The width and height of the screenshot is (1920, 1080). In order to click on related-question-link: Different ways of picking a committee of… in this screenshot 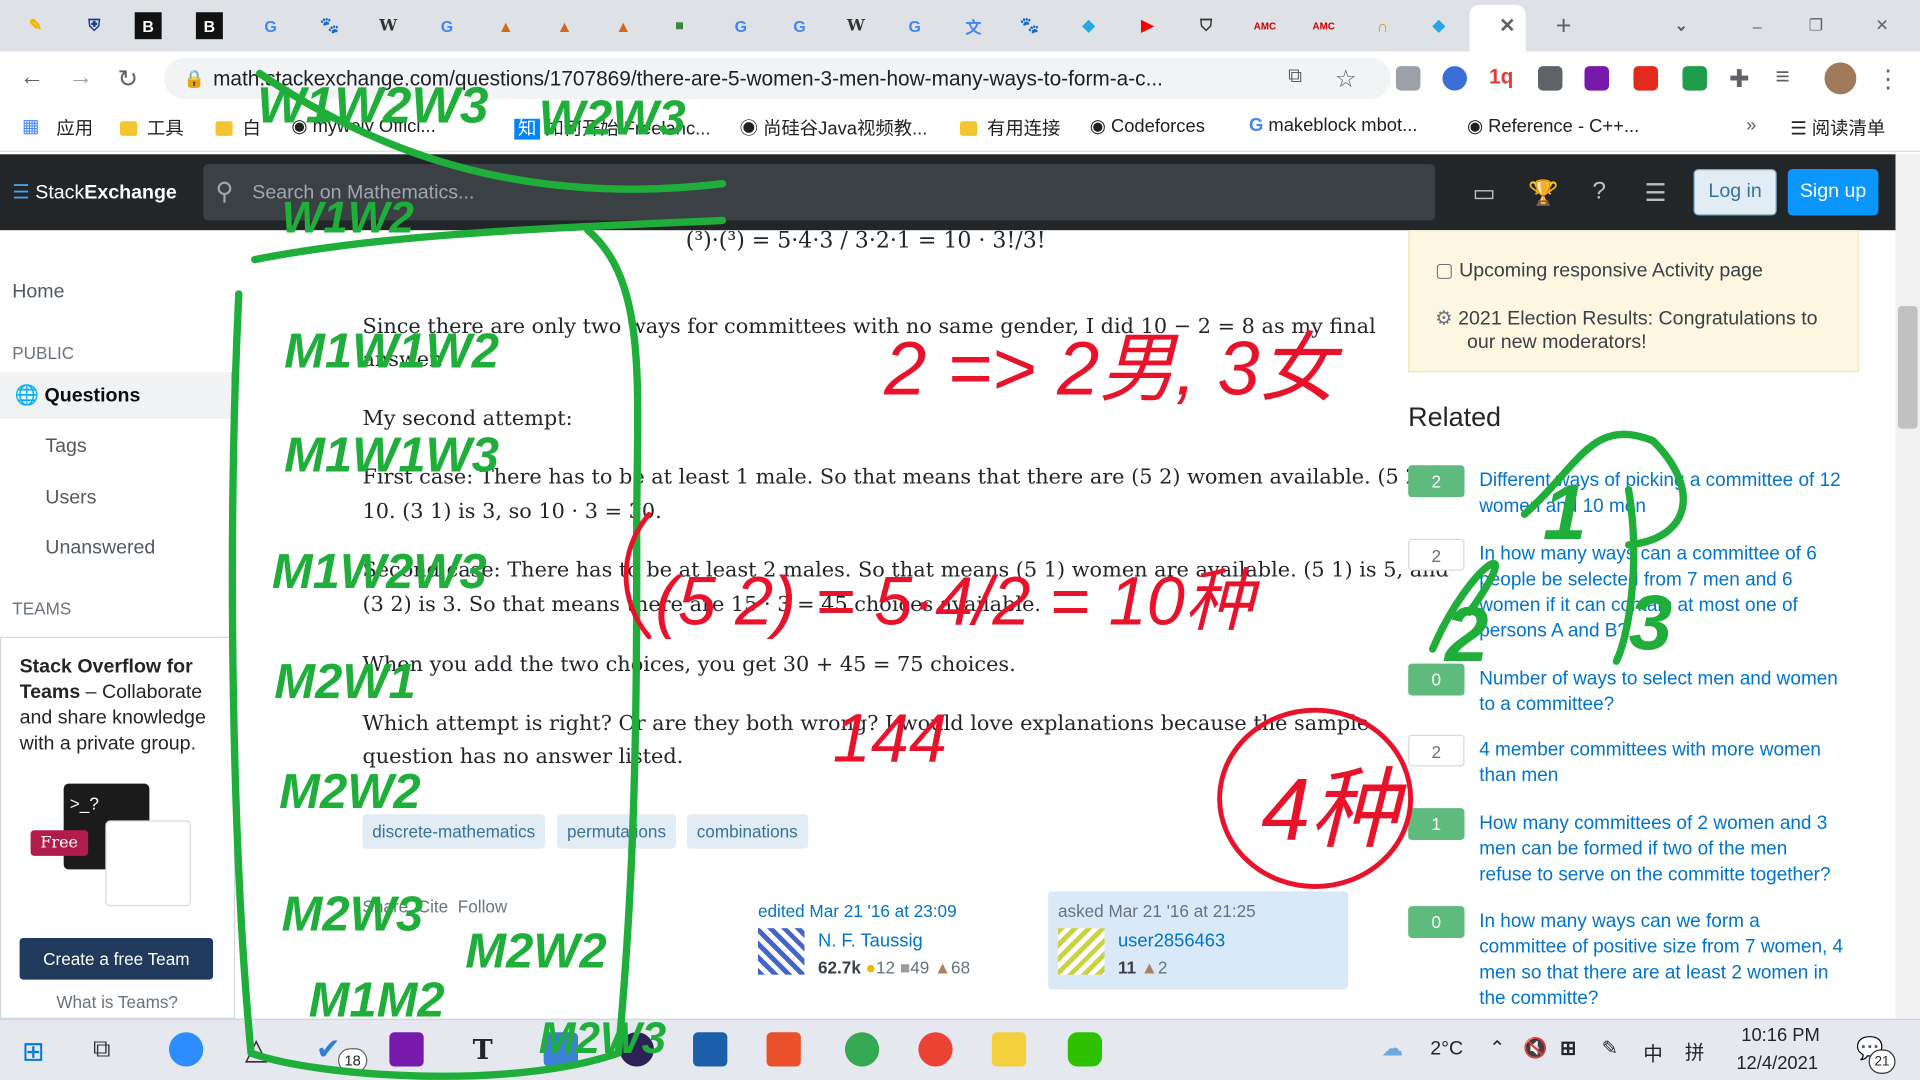, I will do `click(1670, 481)`.